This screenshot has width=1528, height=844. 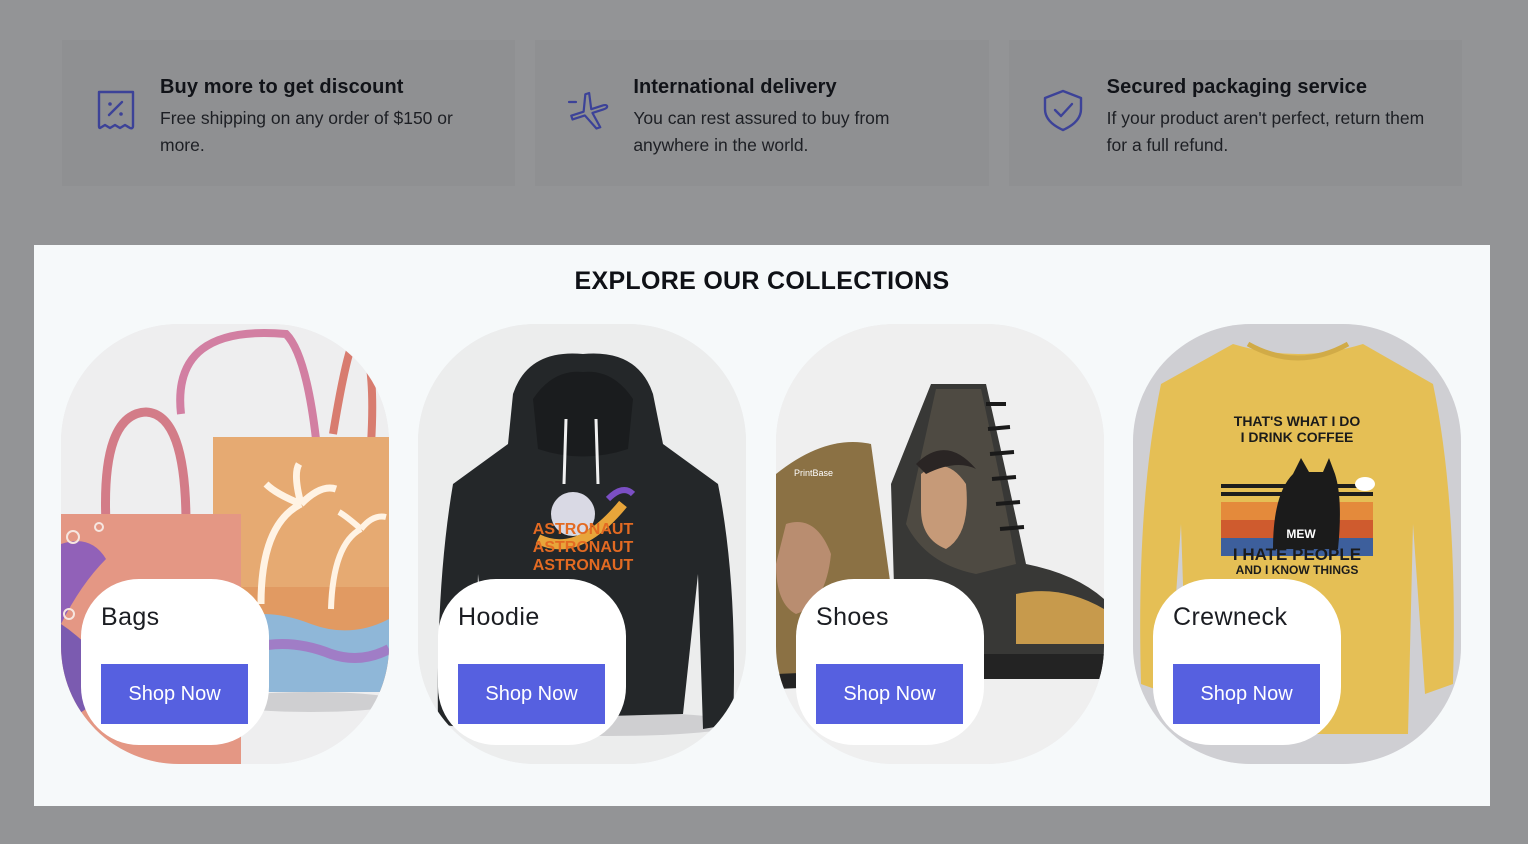 I want to click on collection-card-shoes: PrintBase Shoes Shop Now, so click(x=940, y=544).